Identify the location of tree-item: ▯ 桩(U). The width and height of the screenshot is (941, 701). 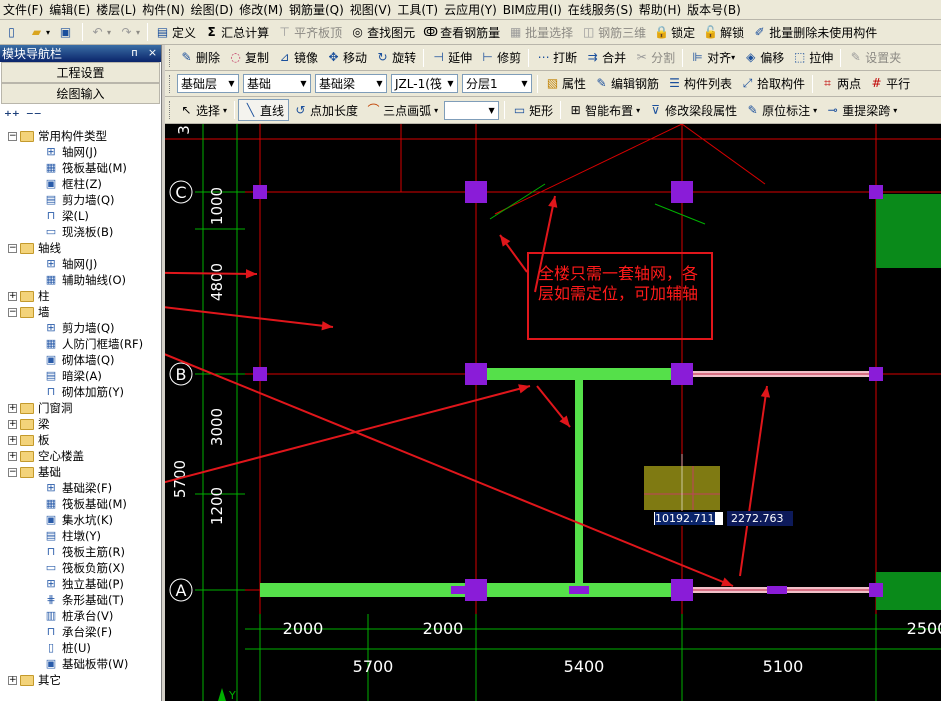
(80, 648).